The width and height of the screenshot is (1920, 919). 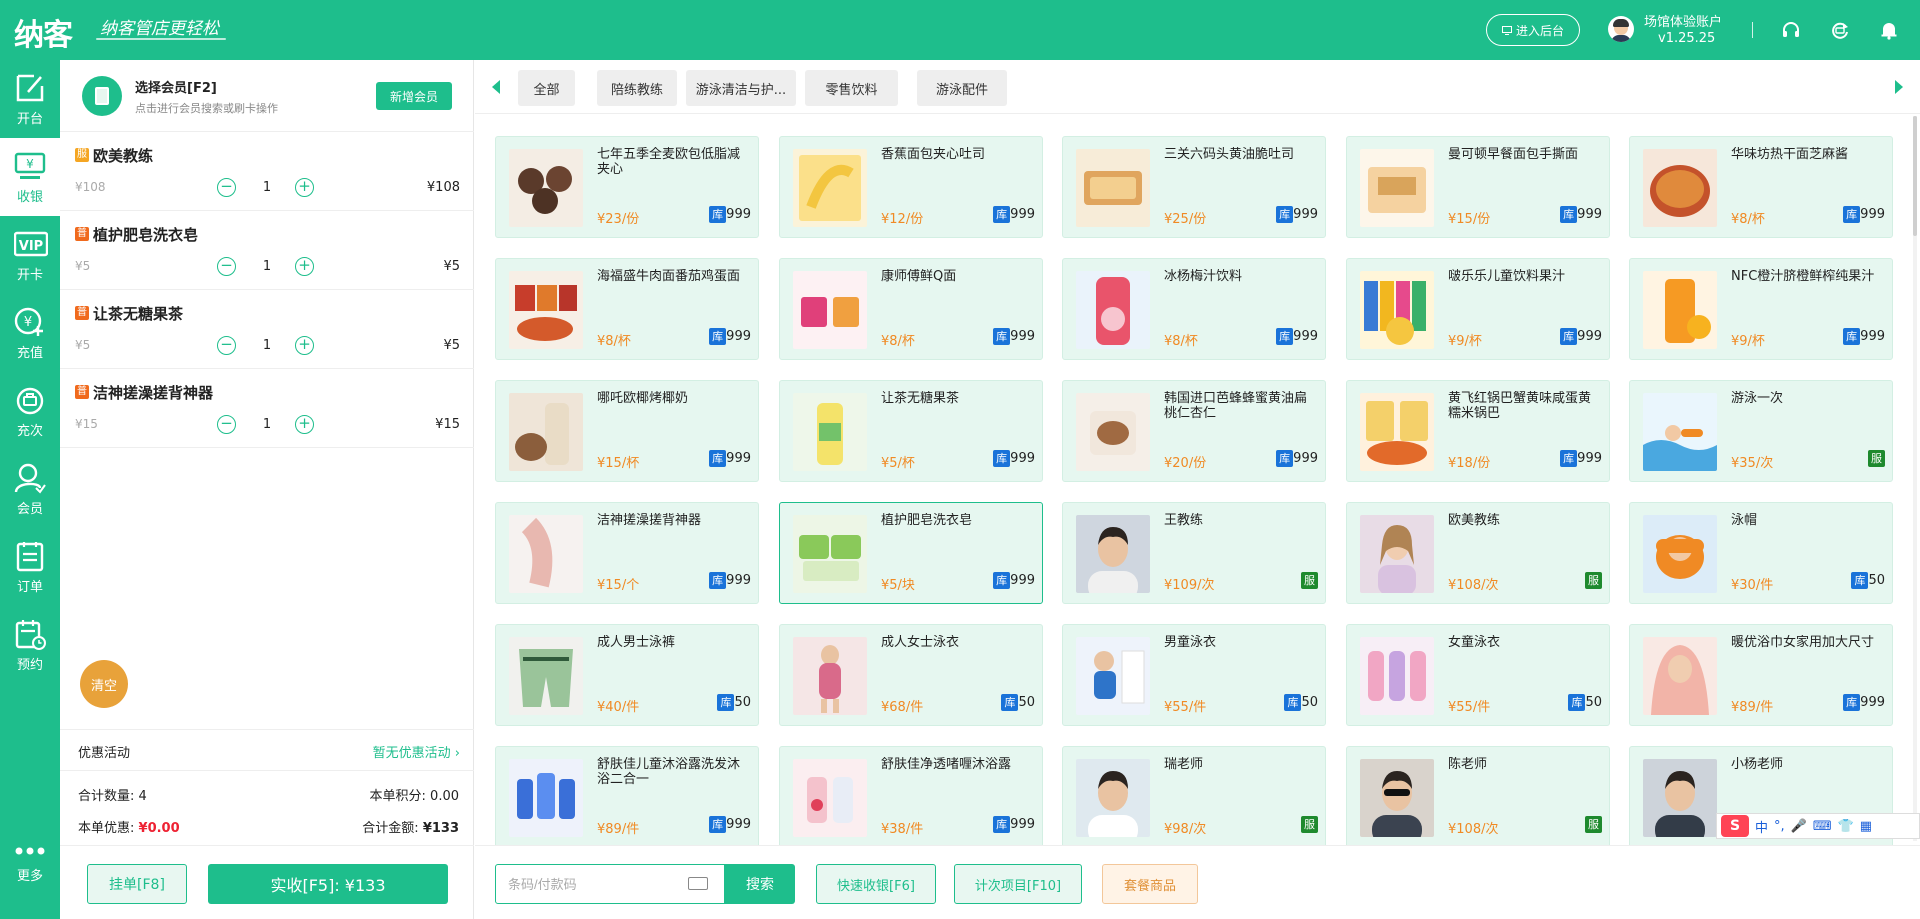 I want to click on nav-item-recharge: ¥ 充值, so click(x=30, y=333).